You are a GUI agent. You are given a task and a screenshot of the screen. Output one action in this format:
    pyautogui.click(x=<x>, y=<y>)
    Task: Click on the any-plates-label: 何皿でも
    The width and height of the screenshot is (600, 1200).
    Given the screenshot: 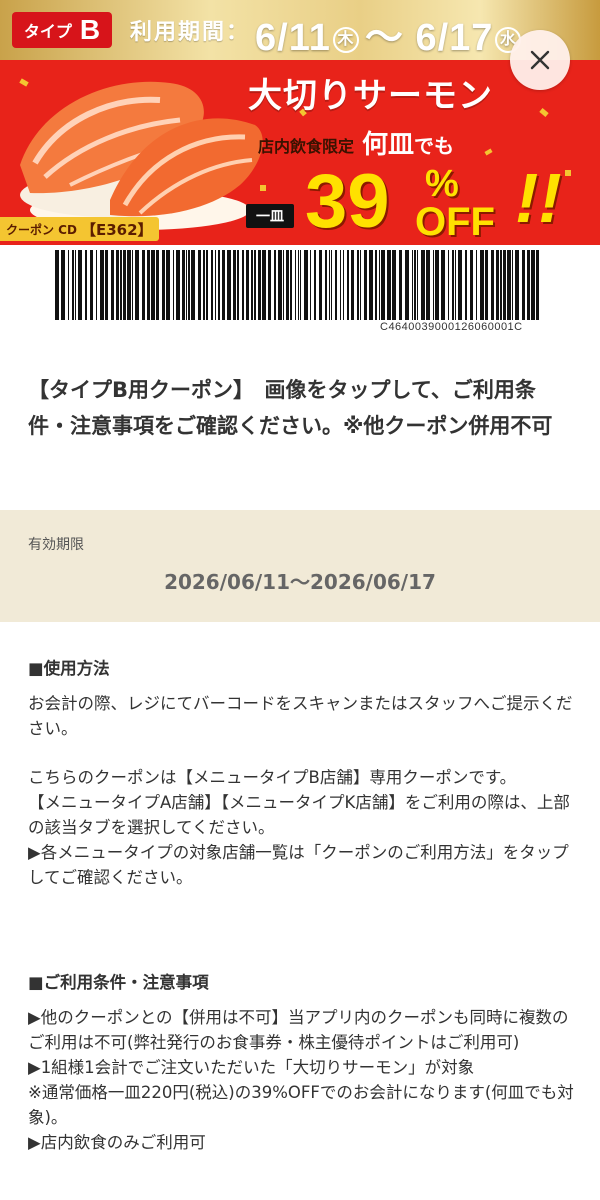 What is the action you would take?
    pyautogui.click(x=408, y=142)
    